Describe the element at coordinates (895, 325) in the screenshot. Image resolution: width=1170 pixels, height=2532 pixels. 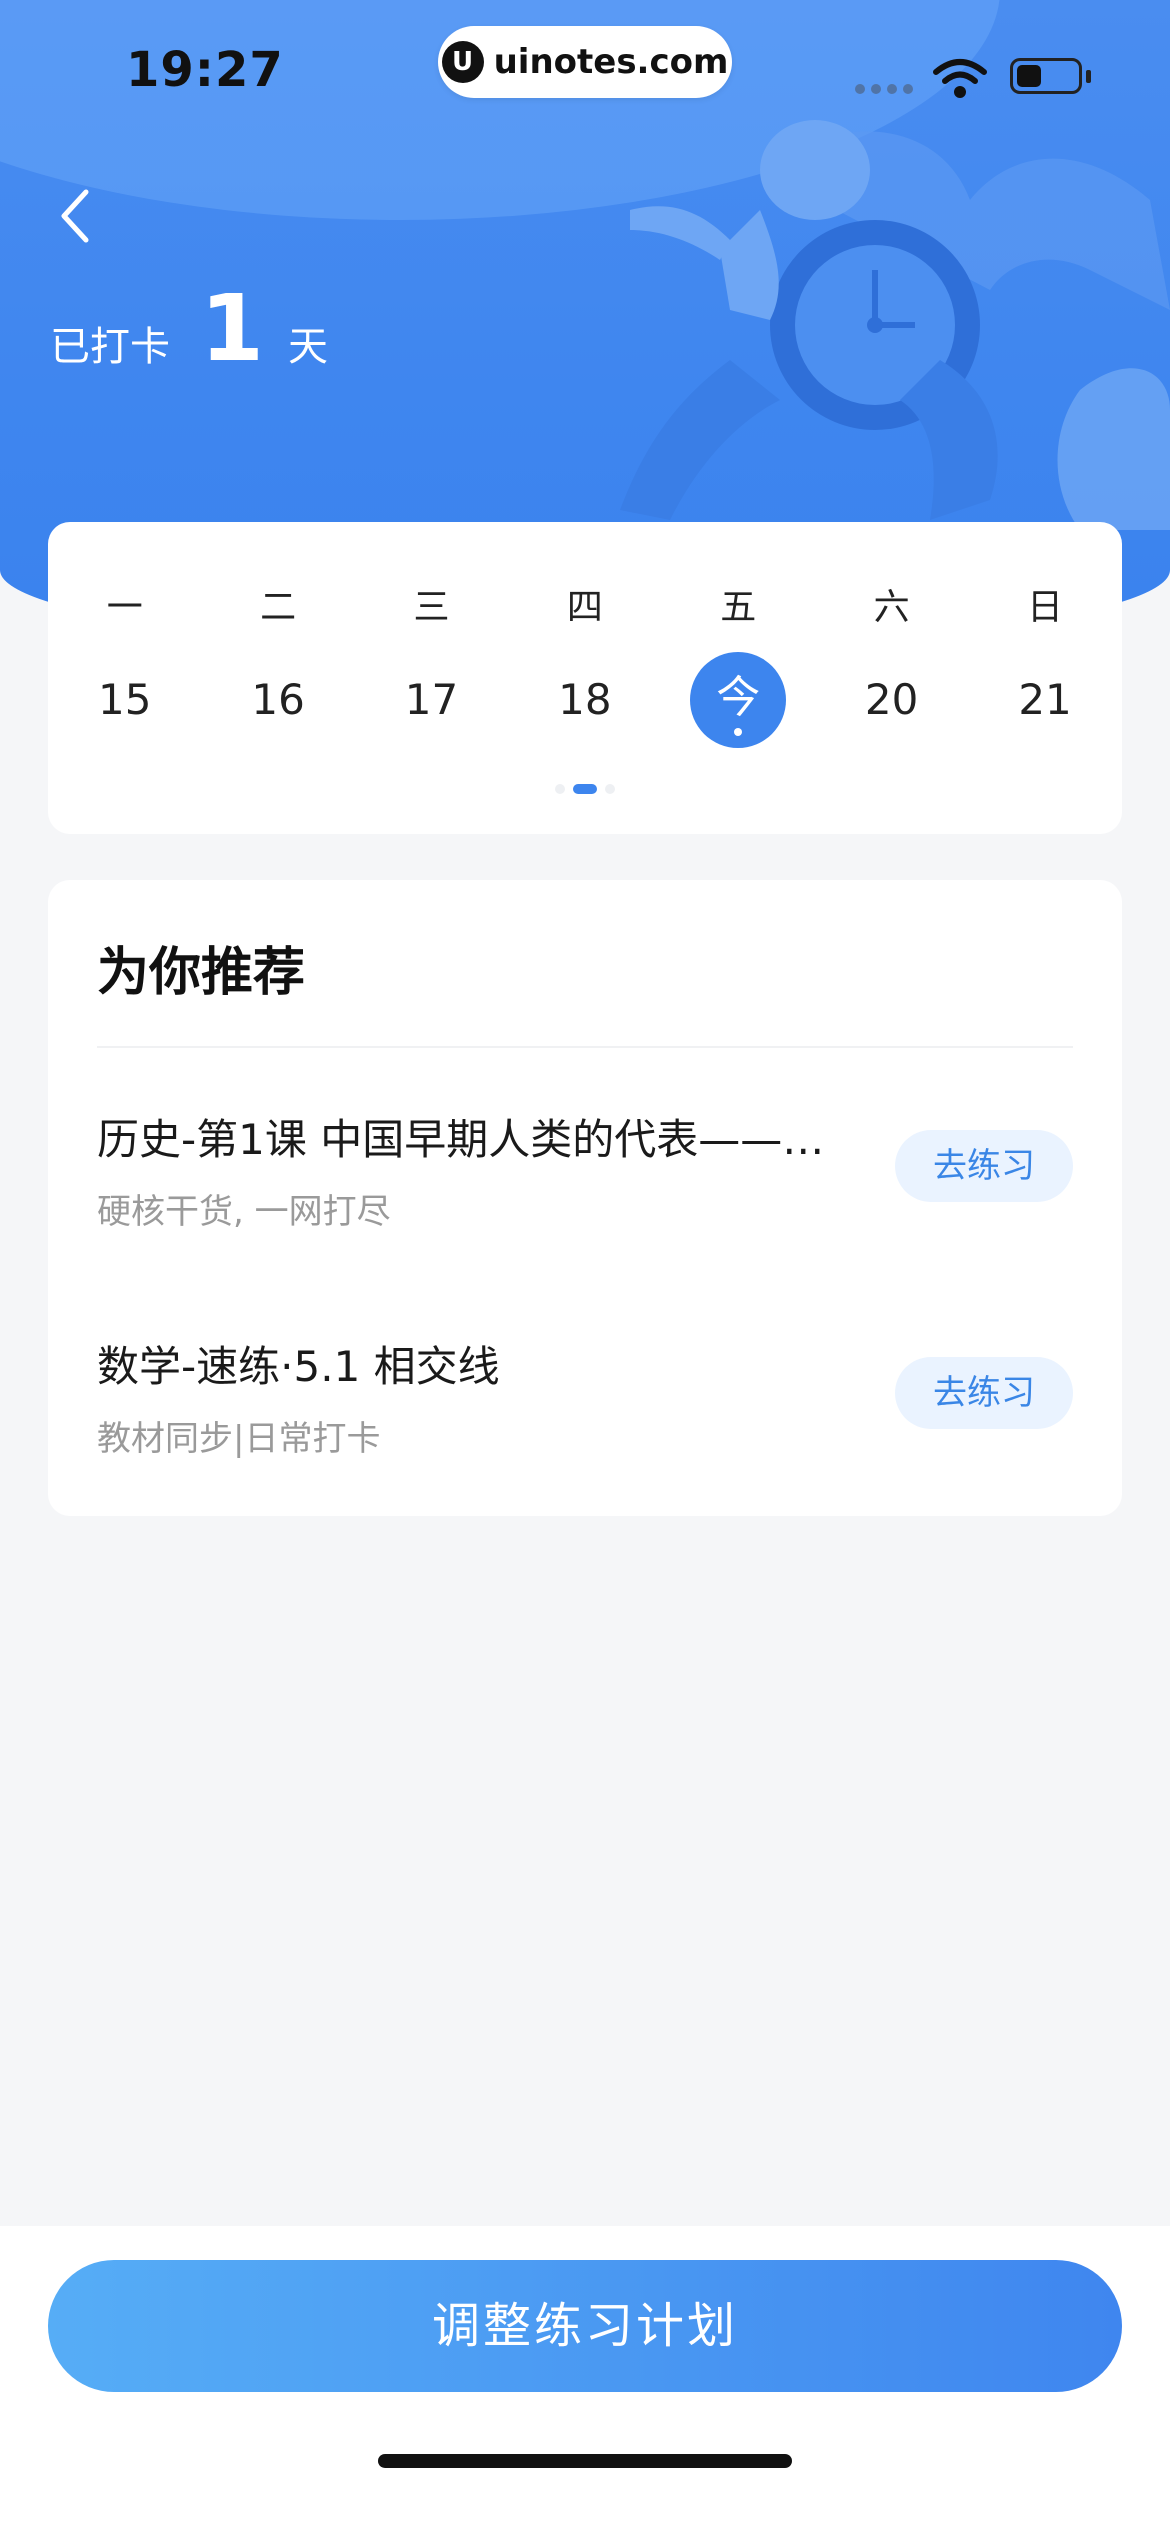
I see `runner-clock-illustration` at that location.